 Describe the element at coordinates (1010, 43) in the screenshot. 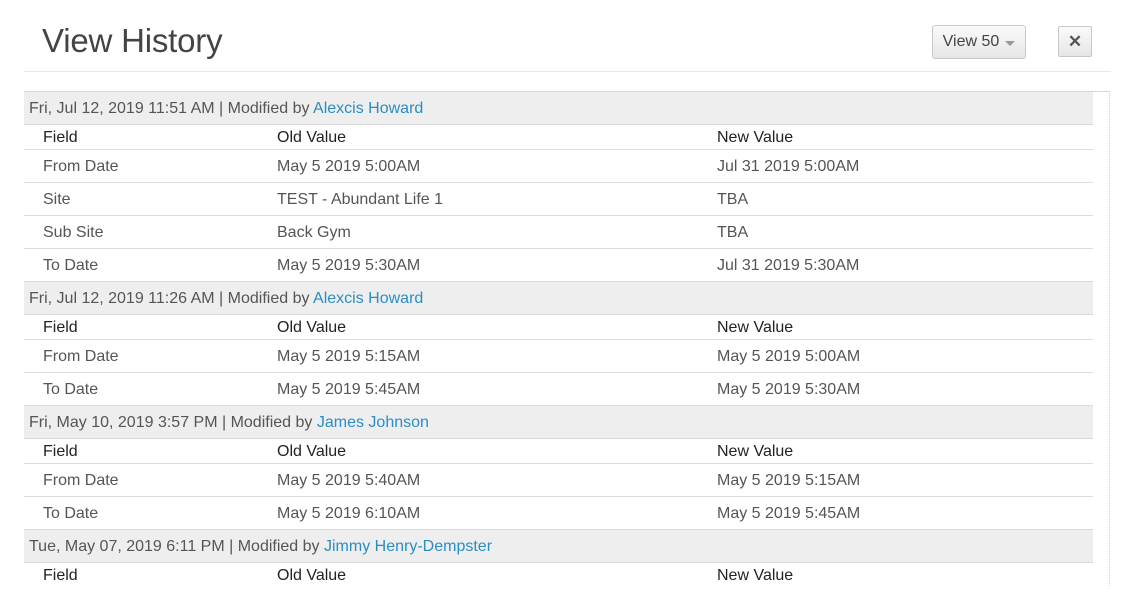

I see `chevron-down-icon` at that location.